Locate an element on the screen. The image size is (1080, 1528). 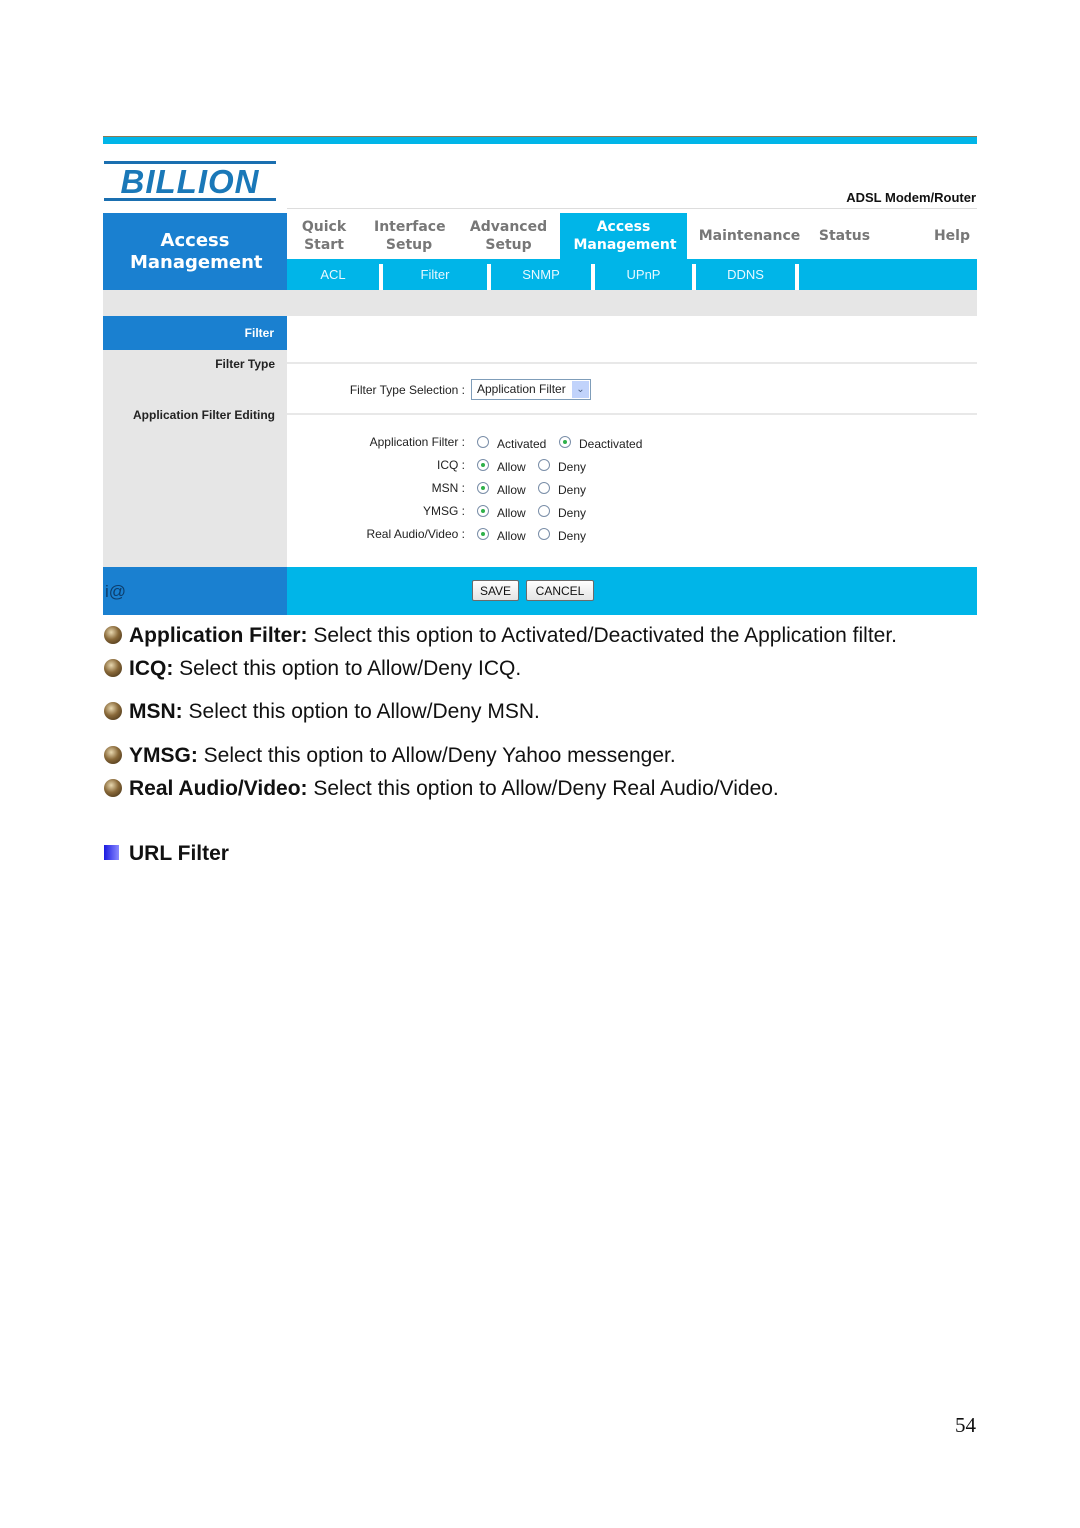
page-number: 54 is located at coordinates (965, 1425).